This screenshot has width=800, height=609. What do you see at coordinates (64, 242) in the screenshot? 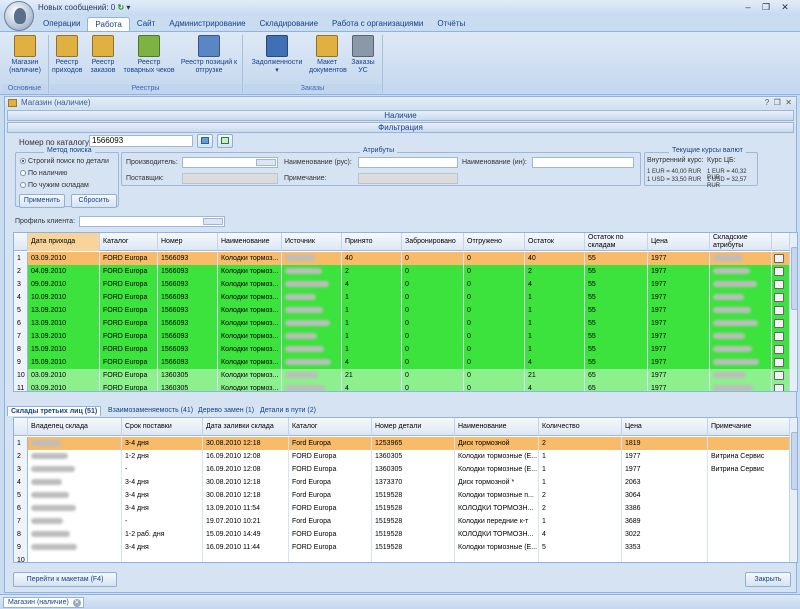
I see `column-header: Дата прихода` at bounding box center [64, 242].